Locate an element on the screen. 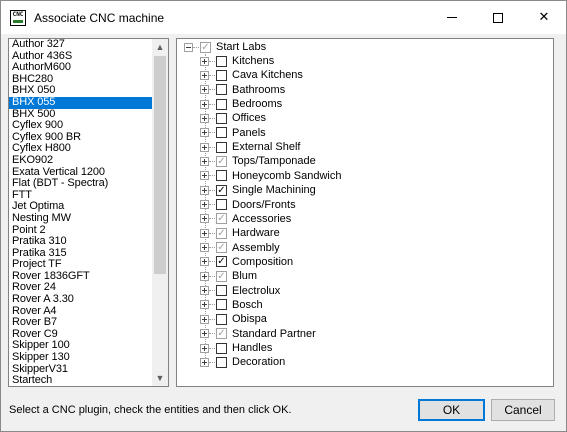 The width and height of the screenshot is (567, 432). tree-node: Offices is located at coordinates (233, 118).